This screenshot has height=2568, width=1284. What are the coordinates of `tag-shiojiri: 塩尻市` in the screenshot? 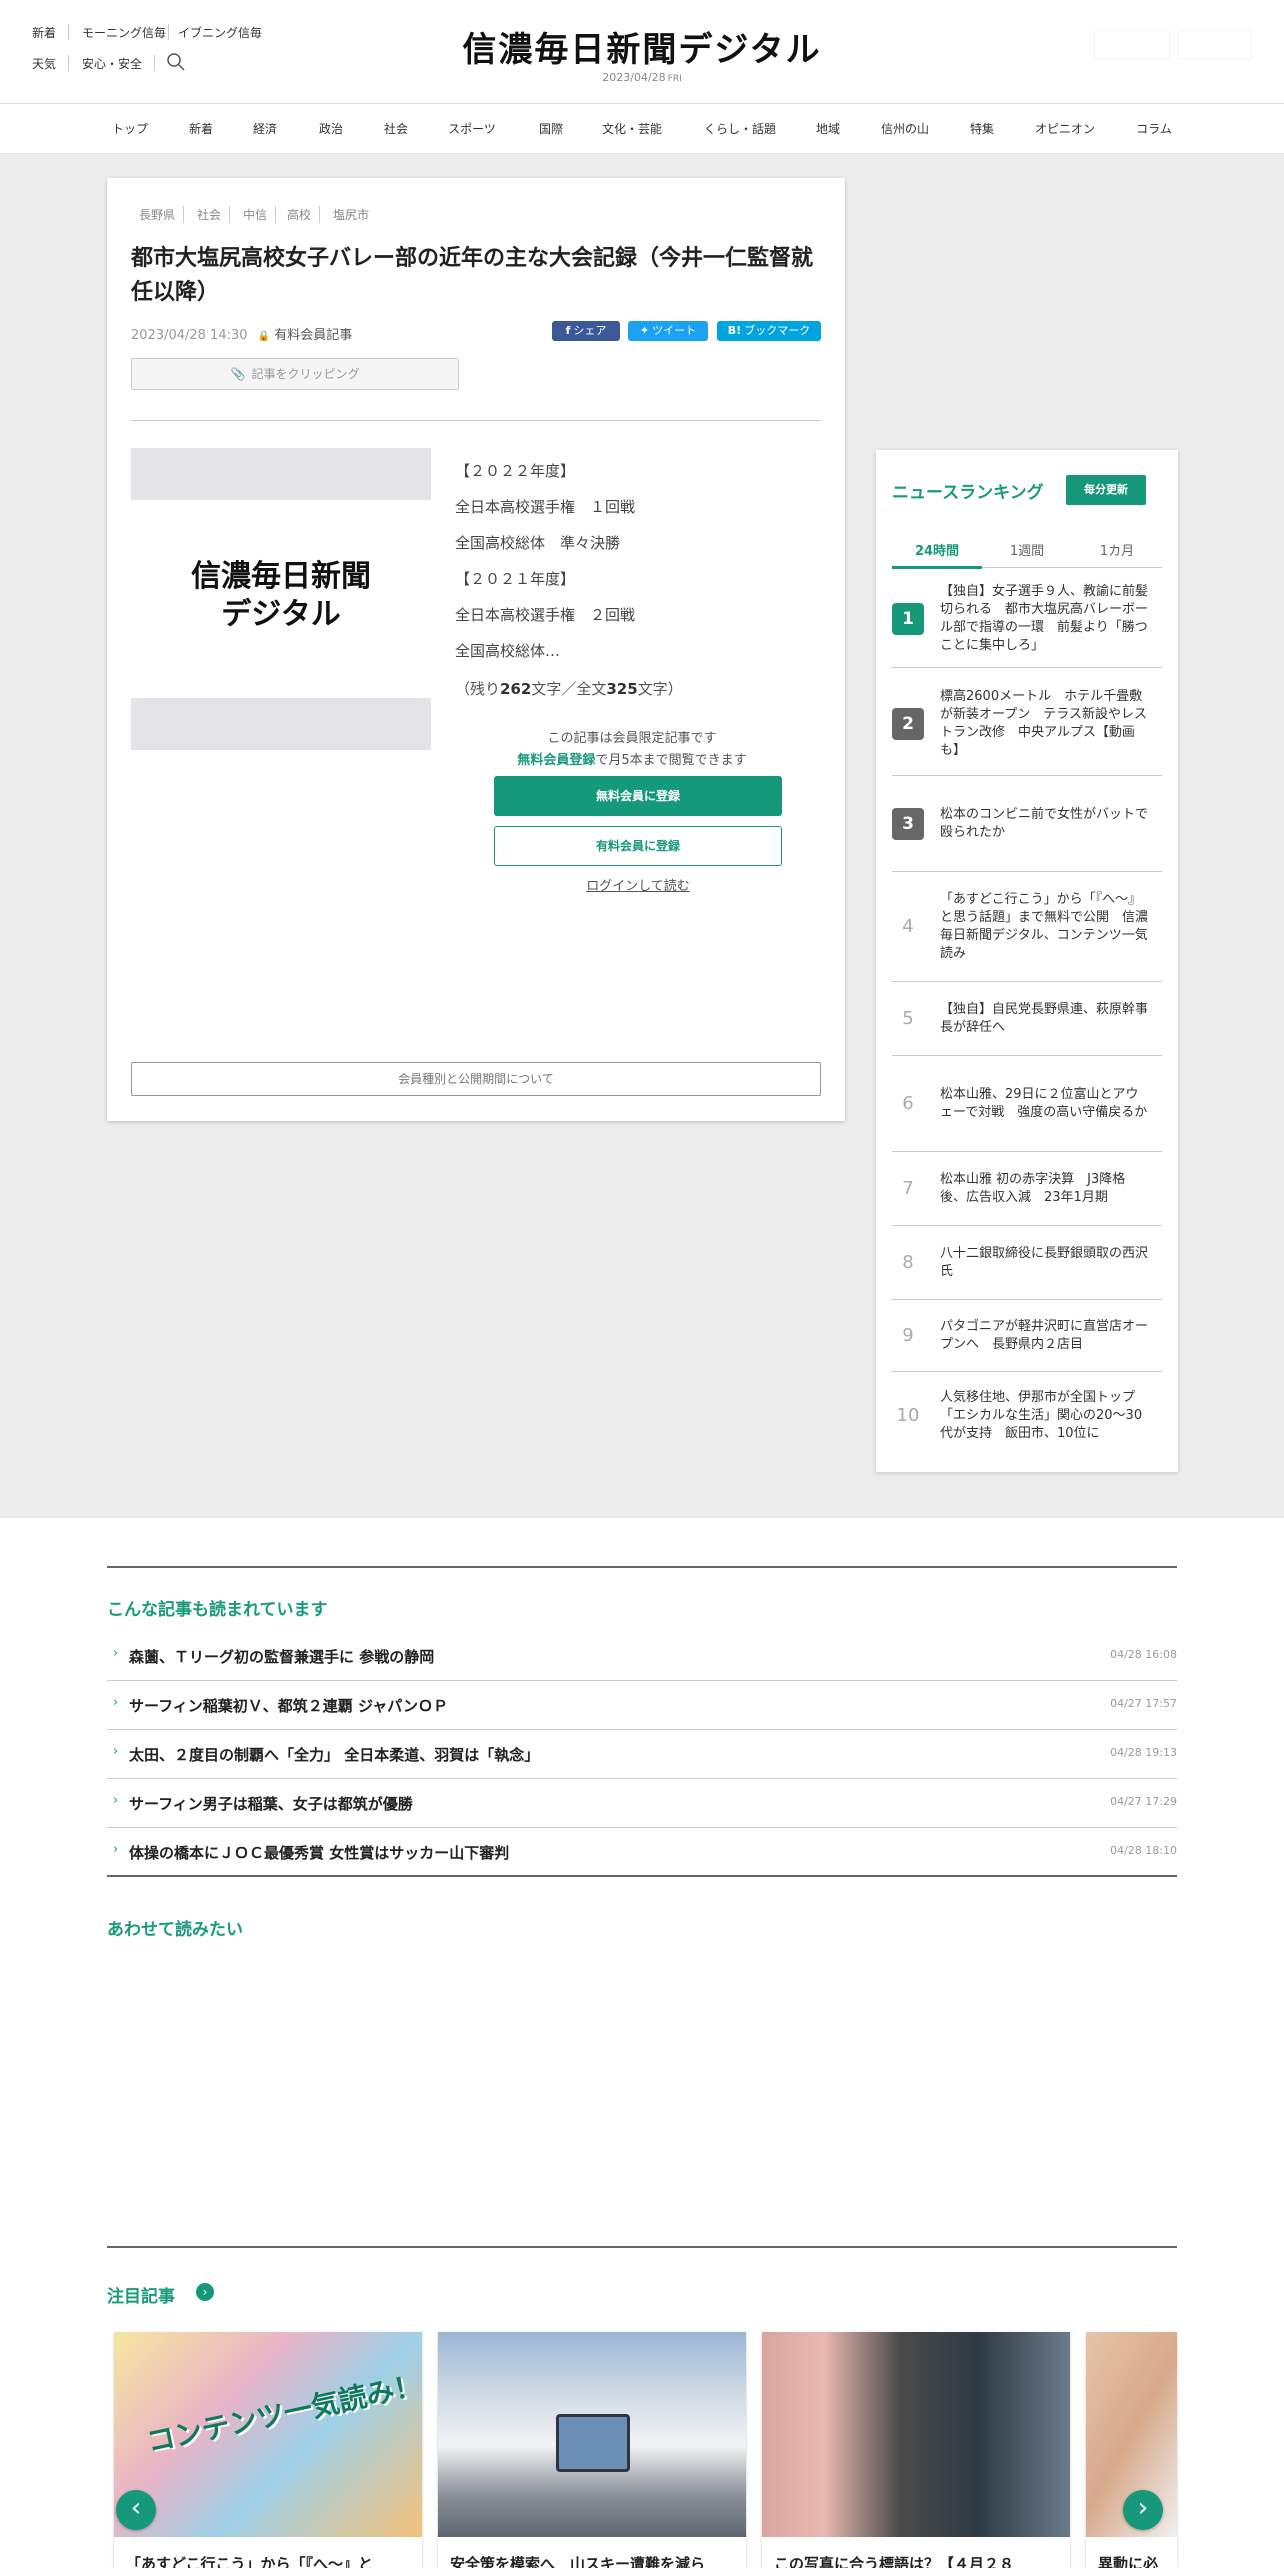 It's located at (355, 214).